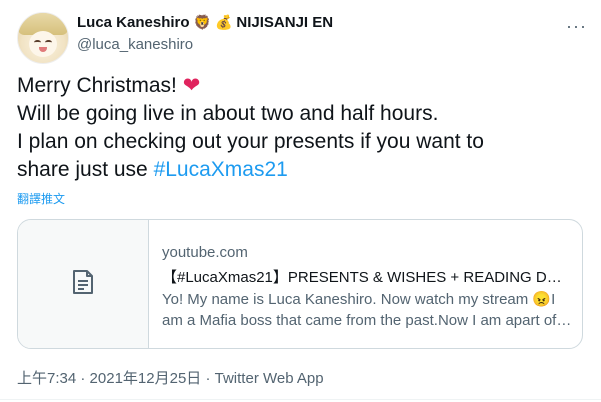 The height and width of the screenshot is (402, 601). I want to click on display-name: Luca Kaneshiro, so click(133, 22).